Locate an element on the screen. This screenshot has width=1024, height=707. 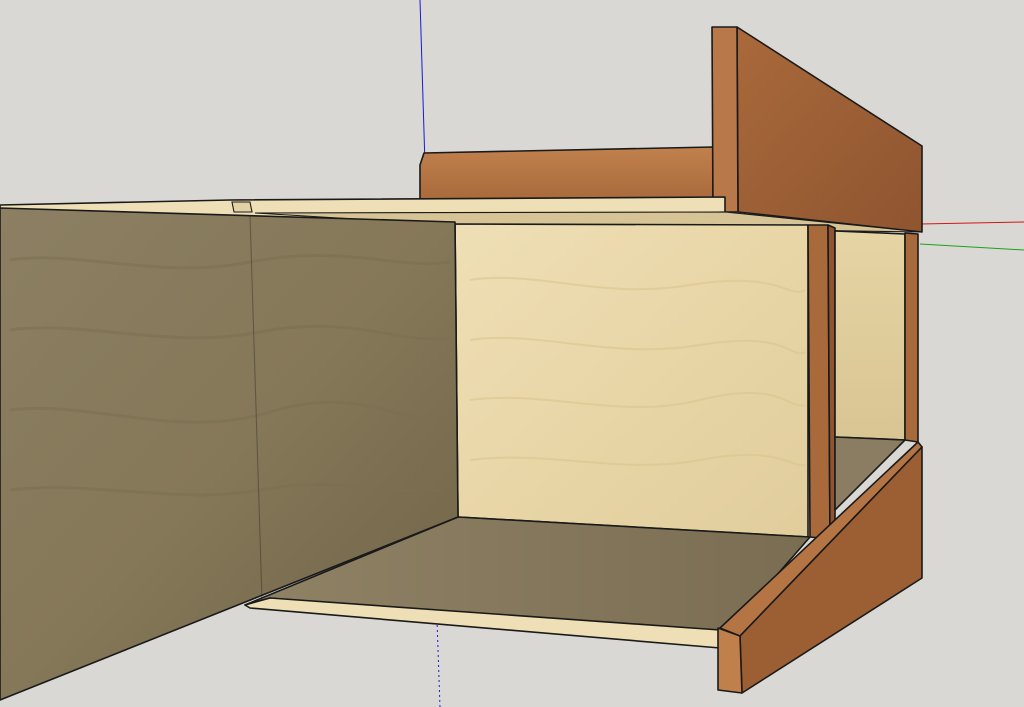
far-right-panel is located at coordinates (870, 335).